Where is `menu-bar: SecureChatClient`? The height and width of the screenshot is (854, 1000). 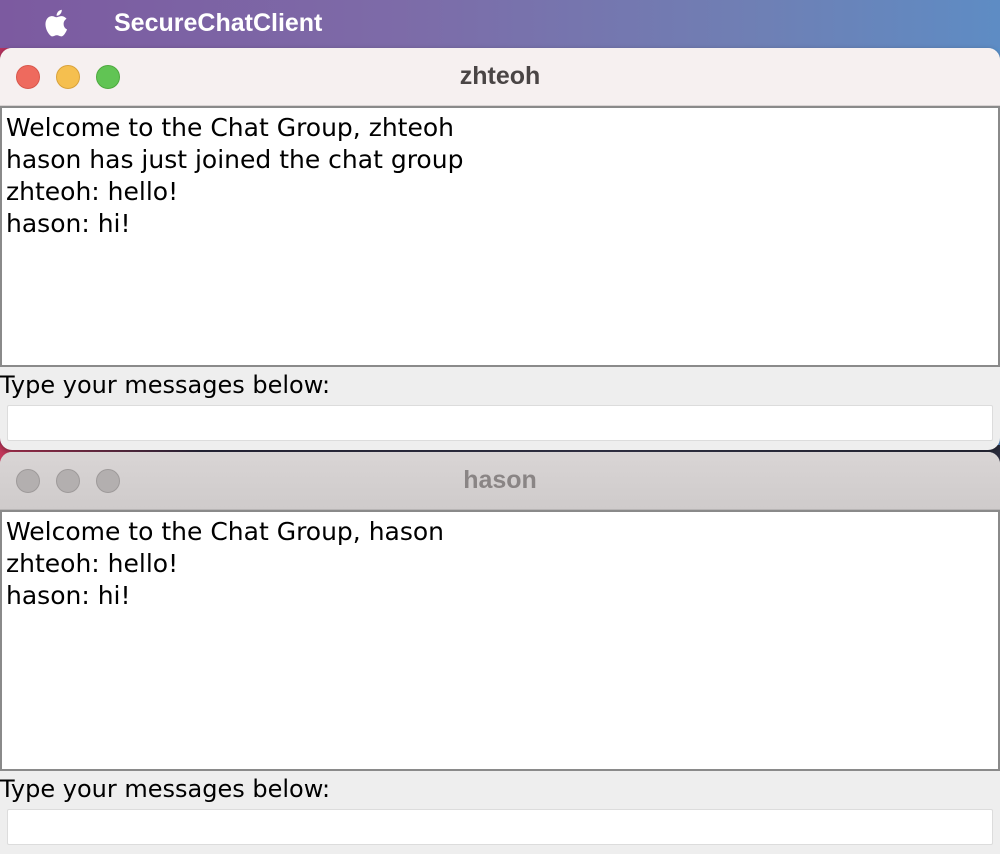 menu-bar: SecureChatClient is located at coordinates (500, 24).